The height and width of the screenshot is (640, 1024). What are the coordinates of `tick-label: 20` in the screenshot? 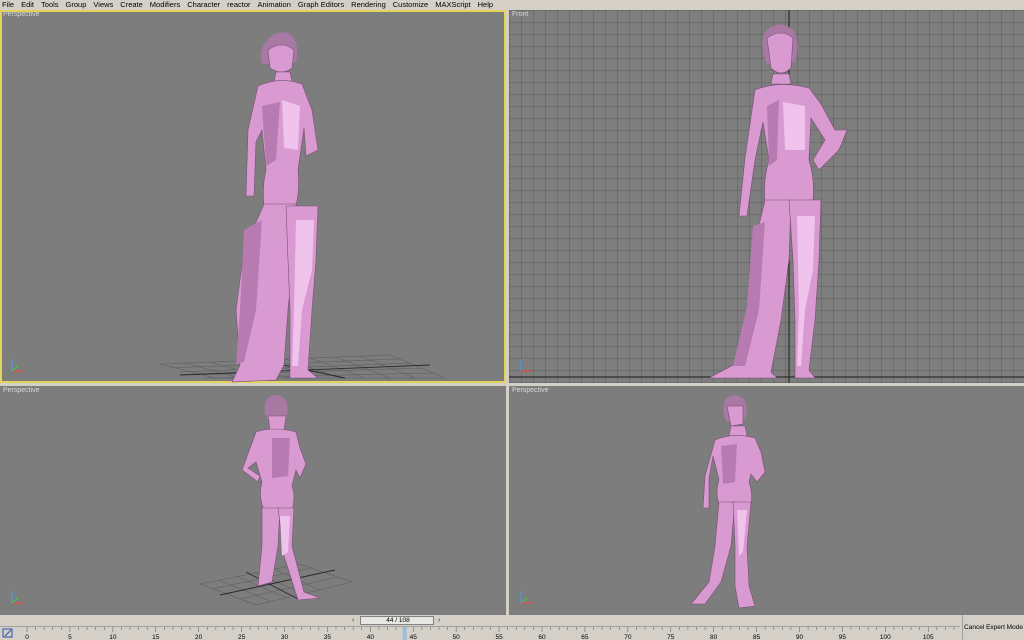 It's located at (199, 637).